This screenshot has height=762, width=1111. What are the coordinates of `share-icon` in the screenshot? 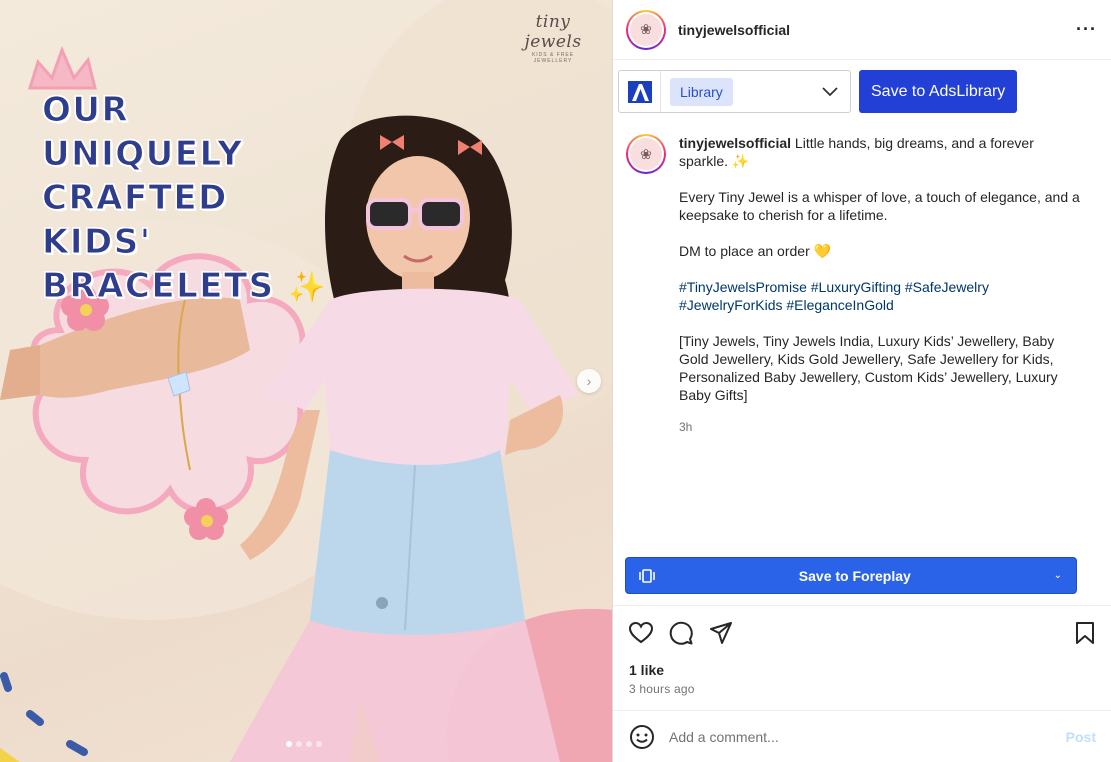 It's located at (721, 633).